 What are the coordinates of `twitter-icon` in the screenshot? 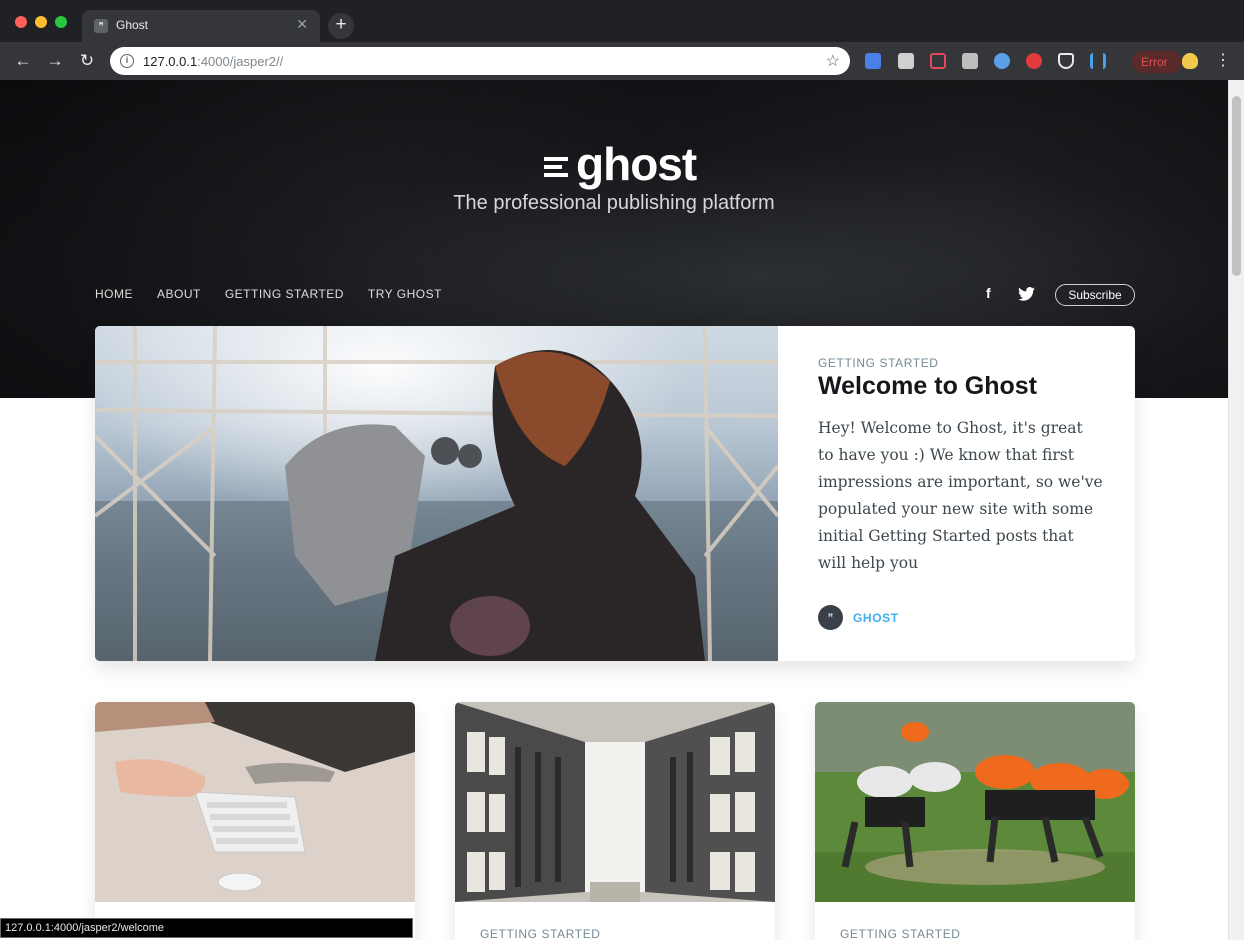 It's located at (1026, 295).